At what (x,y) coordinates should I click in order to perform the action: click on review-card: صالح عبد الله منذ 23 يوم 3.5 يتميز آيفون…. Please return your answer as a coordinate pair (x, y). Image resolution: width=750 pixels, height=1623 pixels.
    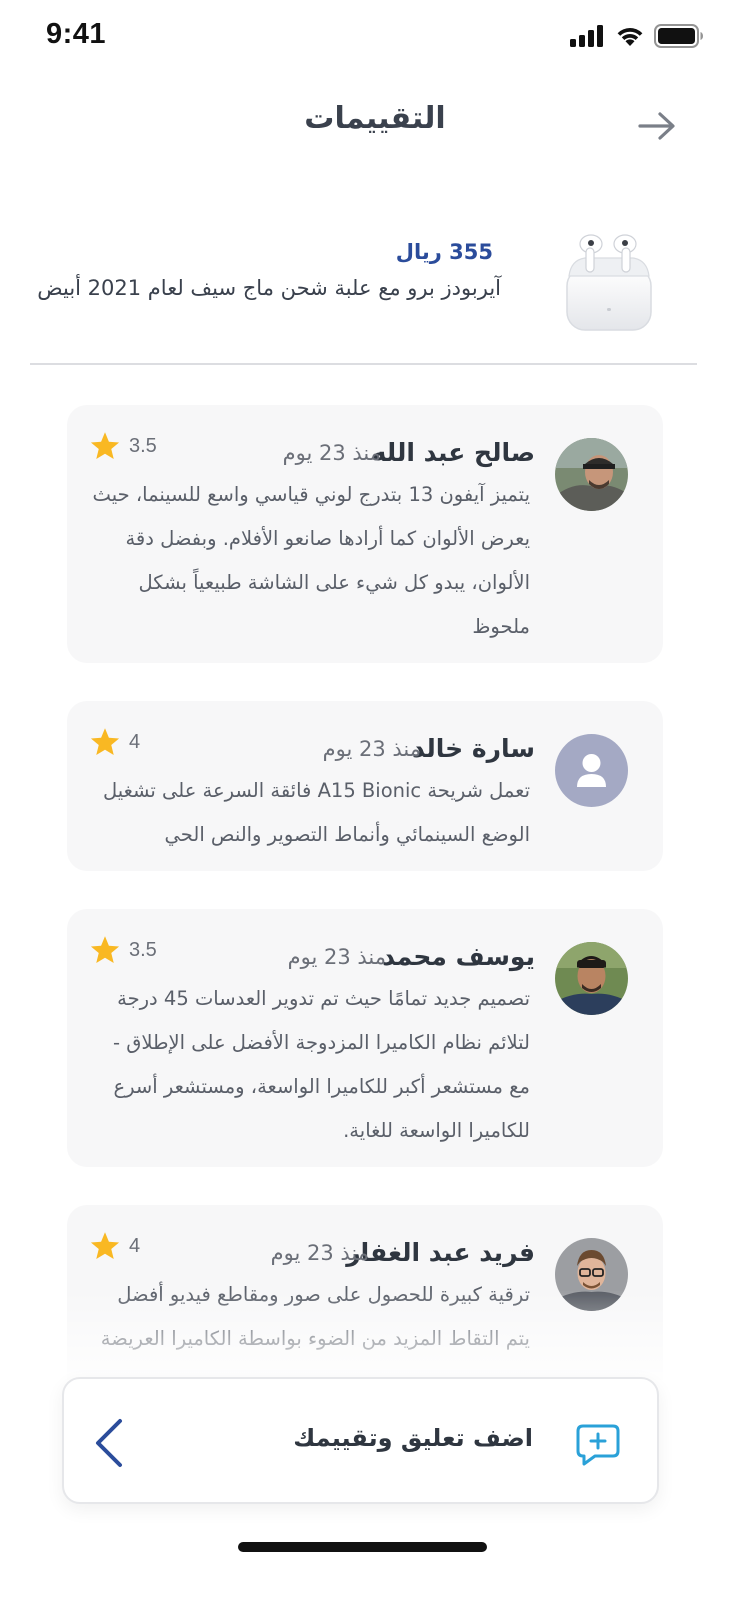
    Looking at the image, I should click on (365, 534).